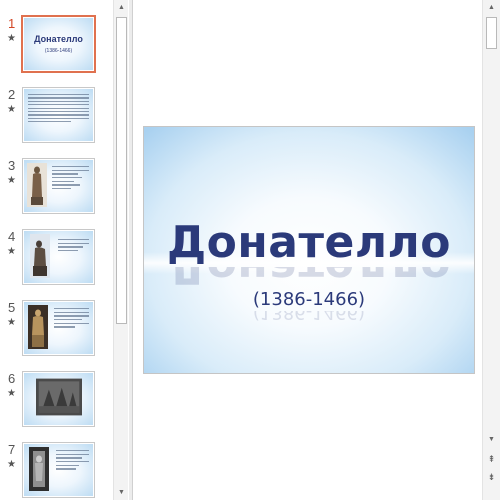  What do you see at coordinates (309, 242) in the screenshot?
I see `slide-title: Донателло` at bounding box center [309, 242].